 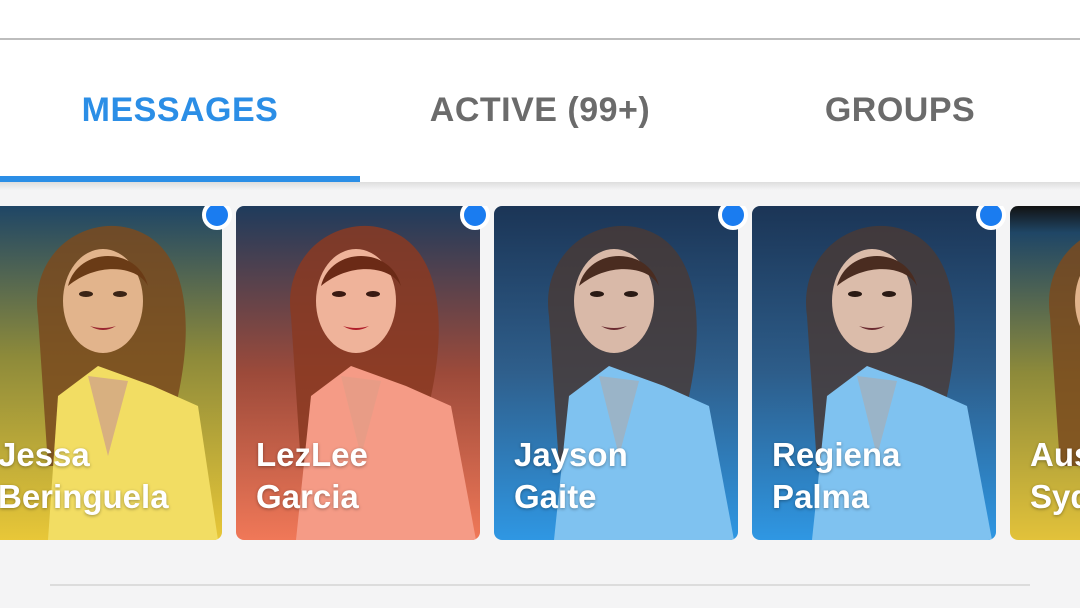 I want to click on tab-messages-label: MESSAGES, so click(x=180, y=109).